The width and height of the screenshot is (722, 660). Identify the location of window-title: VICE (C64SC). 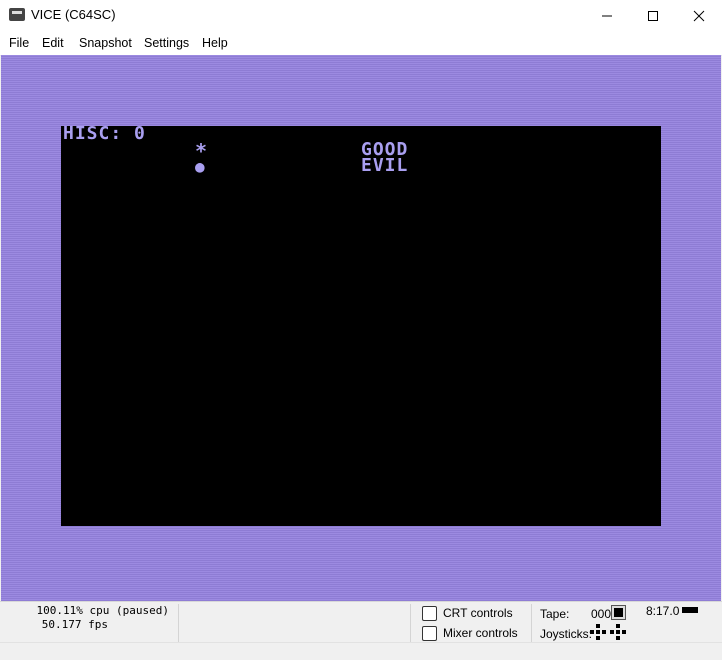
(73, 14).